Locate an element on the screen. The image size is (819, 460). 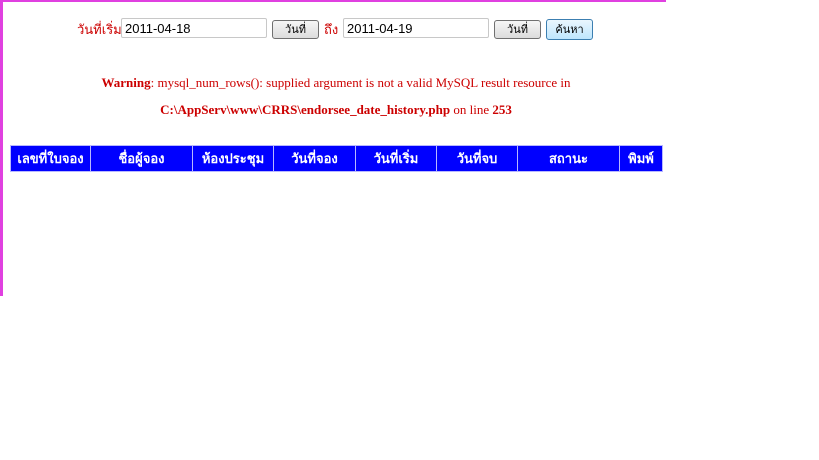
search-button: ค้นหา is located at coordinates (569, 29).